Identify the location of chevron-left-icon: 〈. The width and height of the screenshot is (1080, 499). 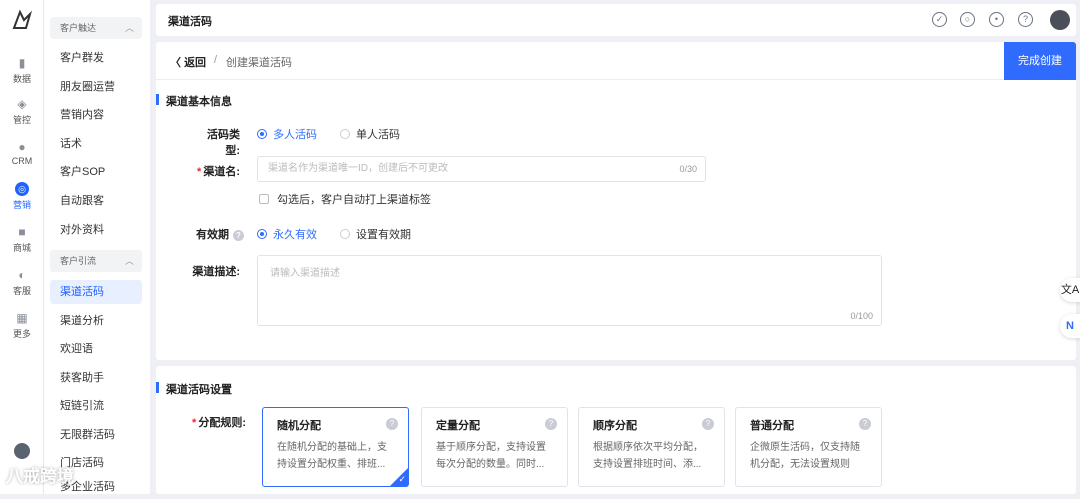
(177, 63).